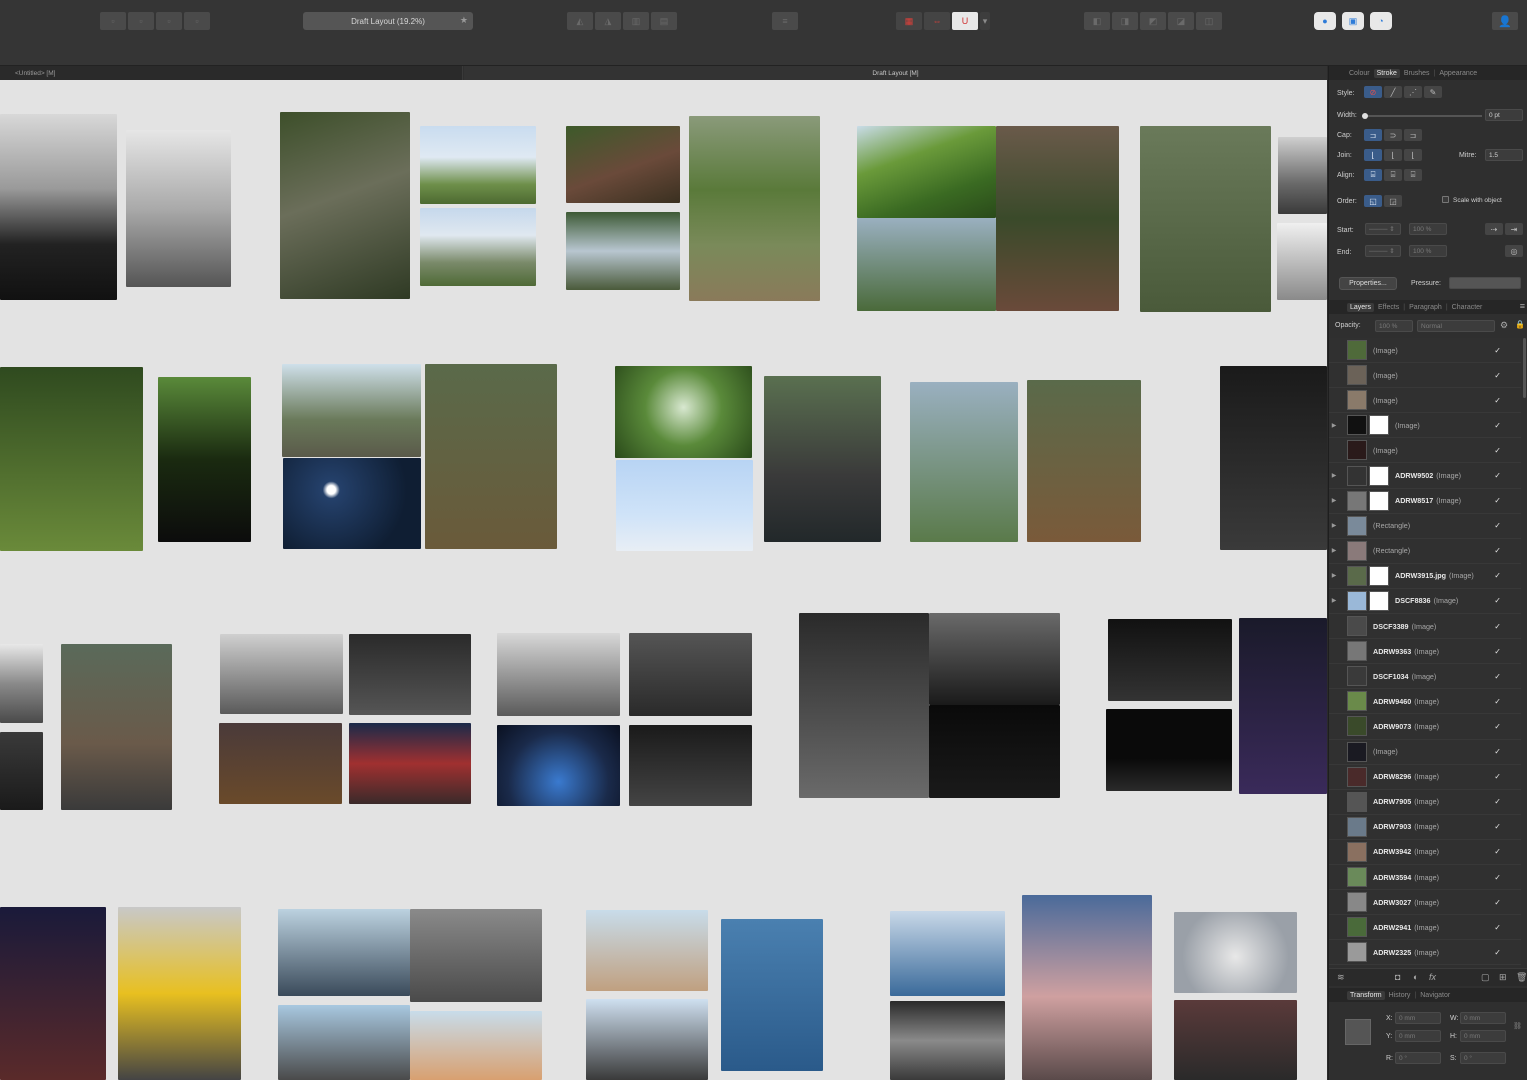 The width and height of the screenshot is (1527, 1080). What do you see at coordinates (1415, 977) in the screenshot?
I see `adjustment-icon: ◐` at bounding box center [1415, 977].